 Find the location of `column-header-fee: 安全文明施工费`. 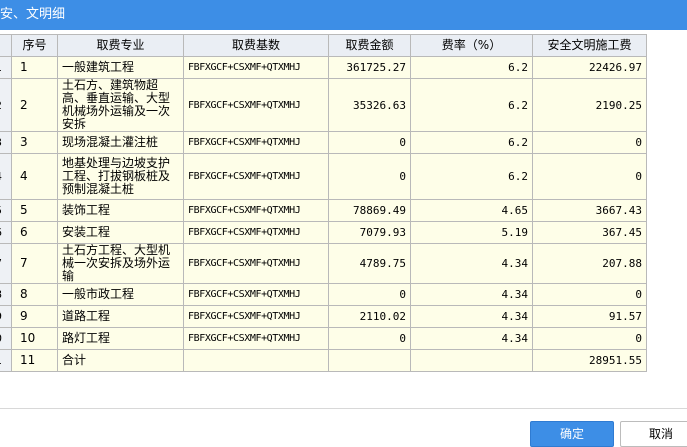

column-header-fee: 安全文明施工费 is located at coordinates (589, 45).